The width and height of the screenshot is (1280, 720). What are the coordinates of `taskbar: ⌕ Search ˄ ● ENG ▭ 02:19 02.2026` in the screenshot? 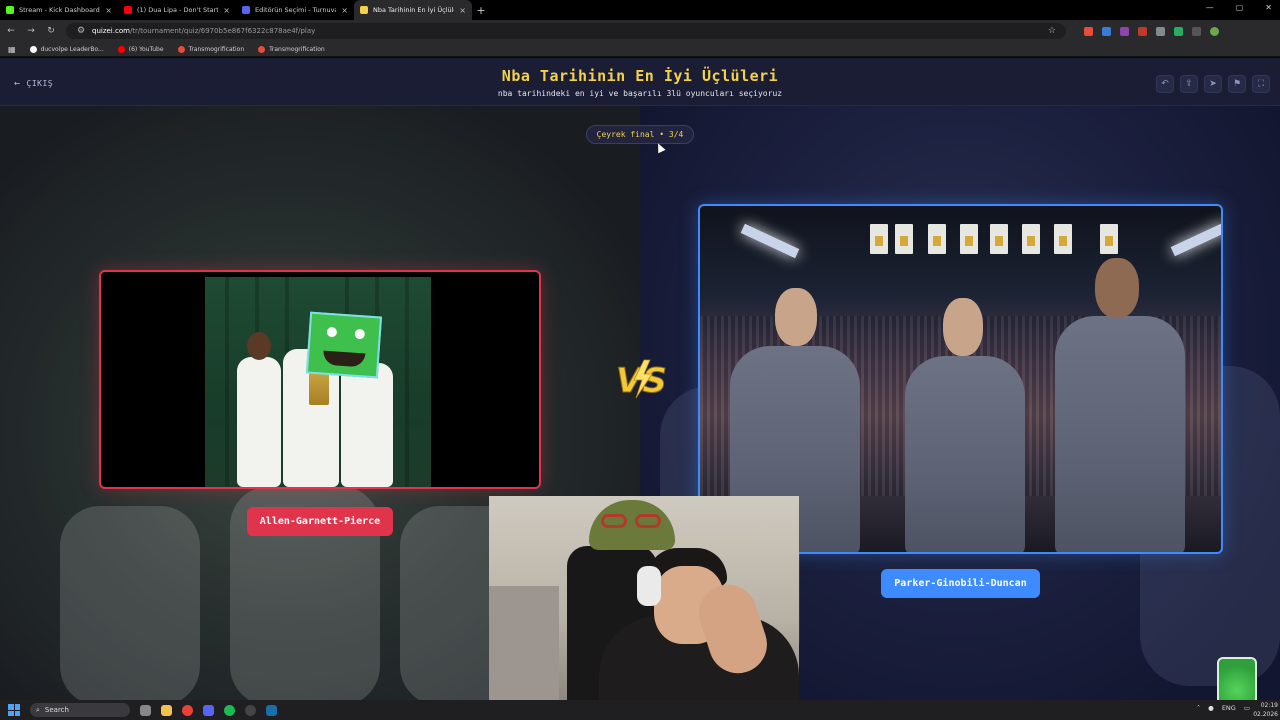 It's located at (640, 710).